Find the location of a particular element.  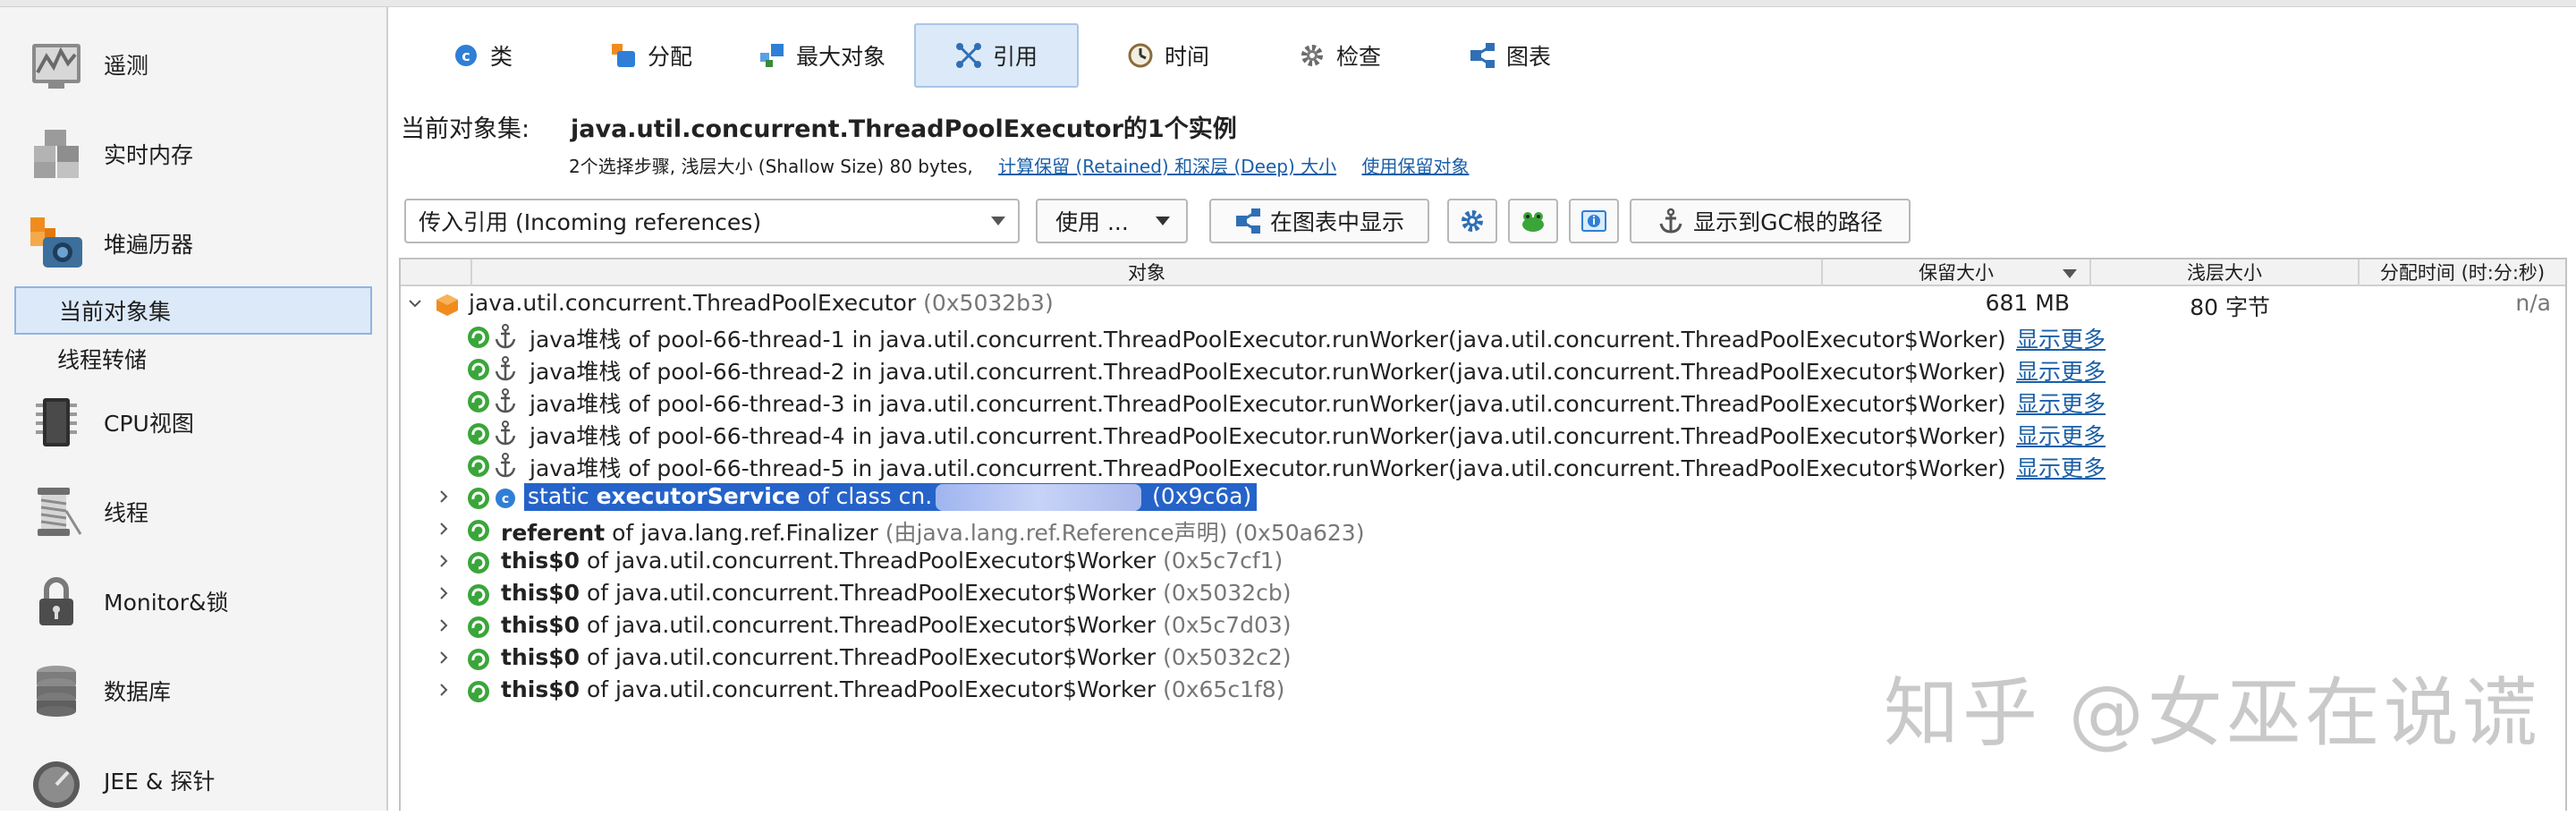

tab-biggest-objects: 最大对象 is located at coordinates (838, 55).